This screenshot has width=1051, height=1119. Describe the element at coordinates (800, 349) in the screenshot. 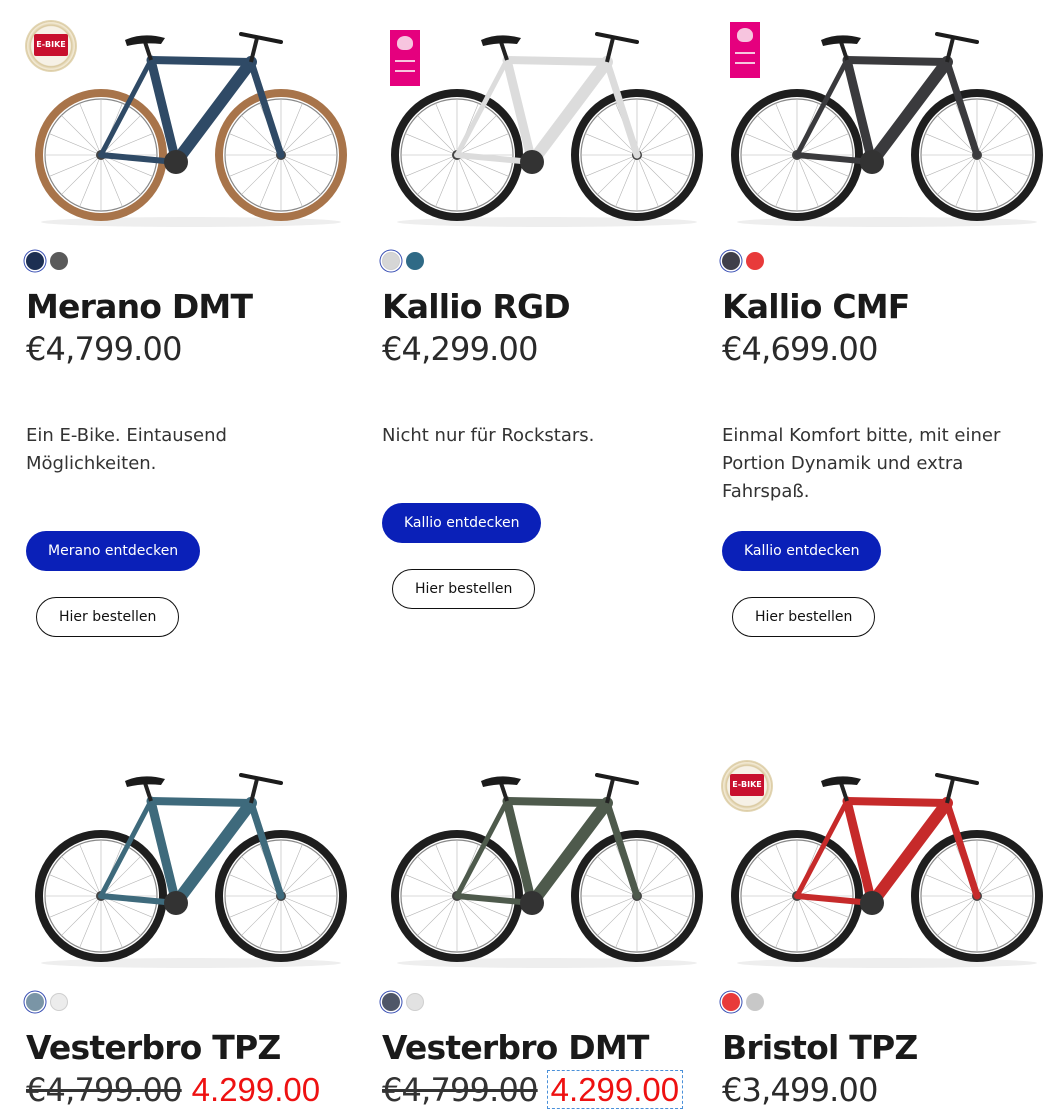

I see `product-price: €4,699.00` at that location.